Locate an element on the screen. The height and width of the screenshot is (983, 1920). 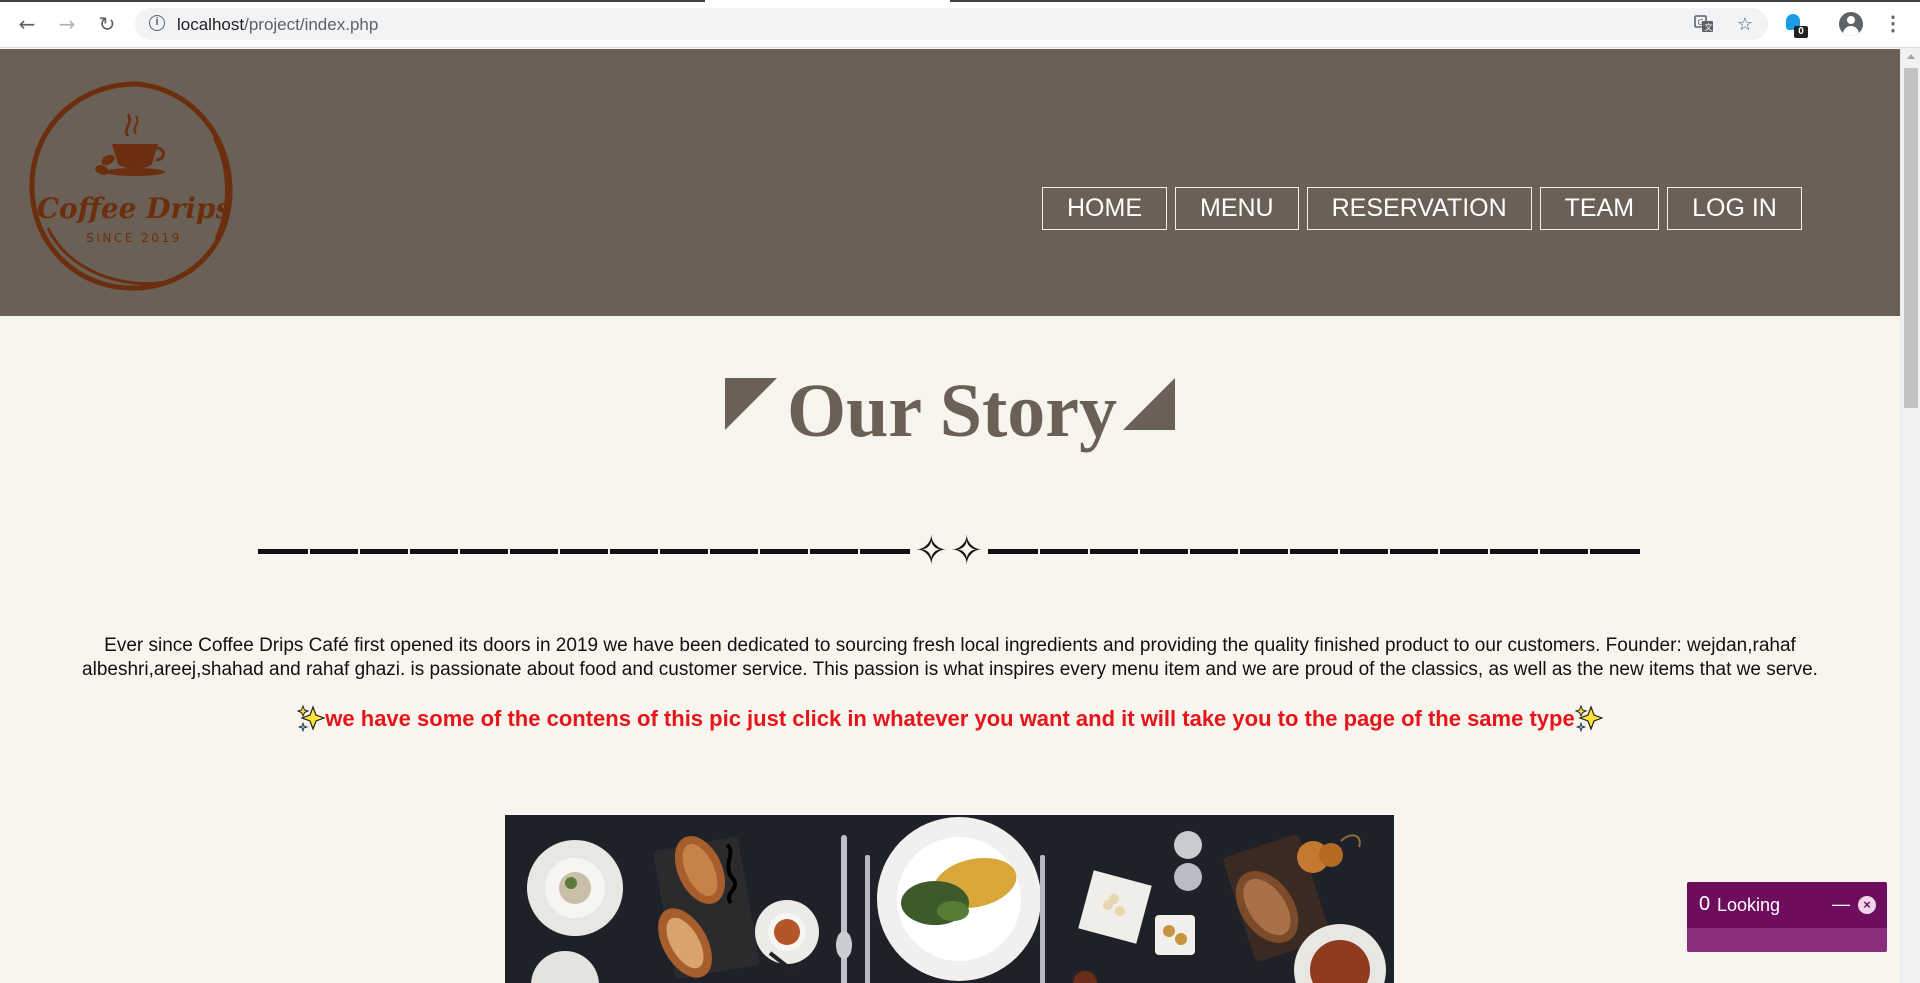
page-scrollbar is located at coordinates (1910, 515).